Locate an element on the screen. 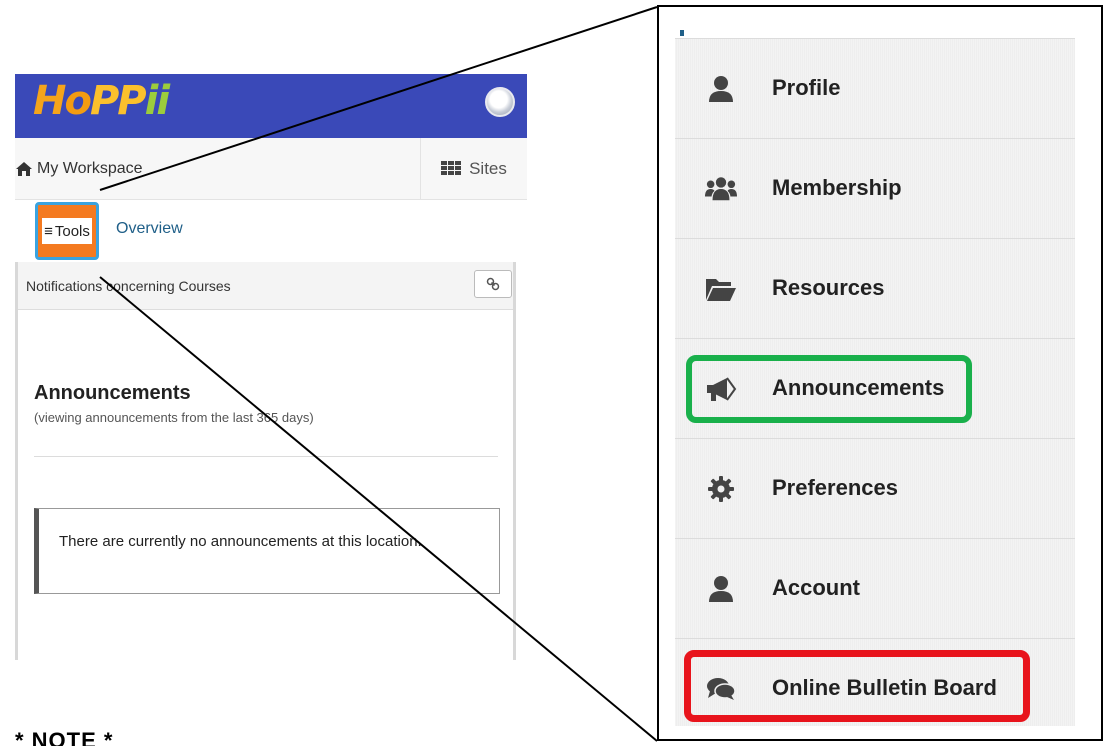 The height and width of the screenshot is (746, 1118). bulletin-board-highlight is located at coordinates (857, 686).